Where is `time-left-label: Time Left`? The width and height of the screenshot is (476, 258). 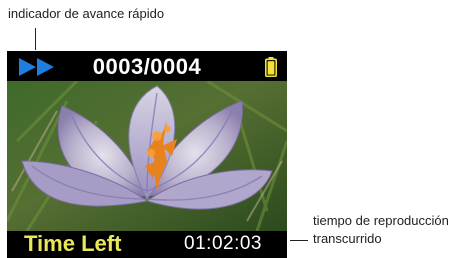 time-left-label: Time Left is located at coordinates (73, 243).